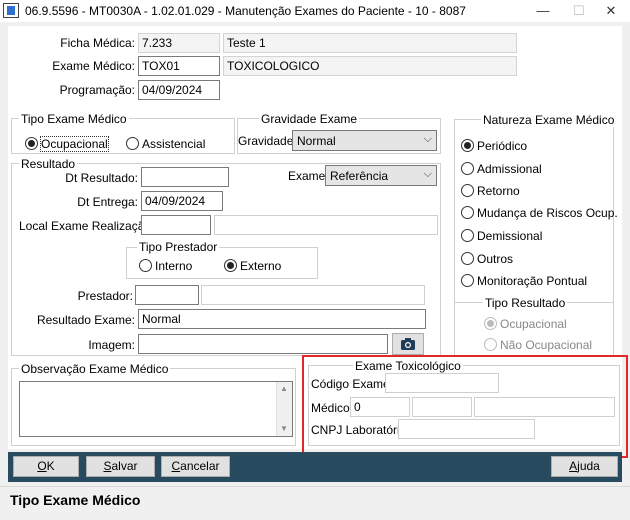 Image resolution: width=630 pixels, height=520 pixels. Describe the element at coordinates (408, 366) in the screenshot. I see `toxicologico-legend: Exame Toxicológico` at that location.